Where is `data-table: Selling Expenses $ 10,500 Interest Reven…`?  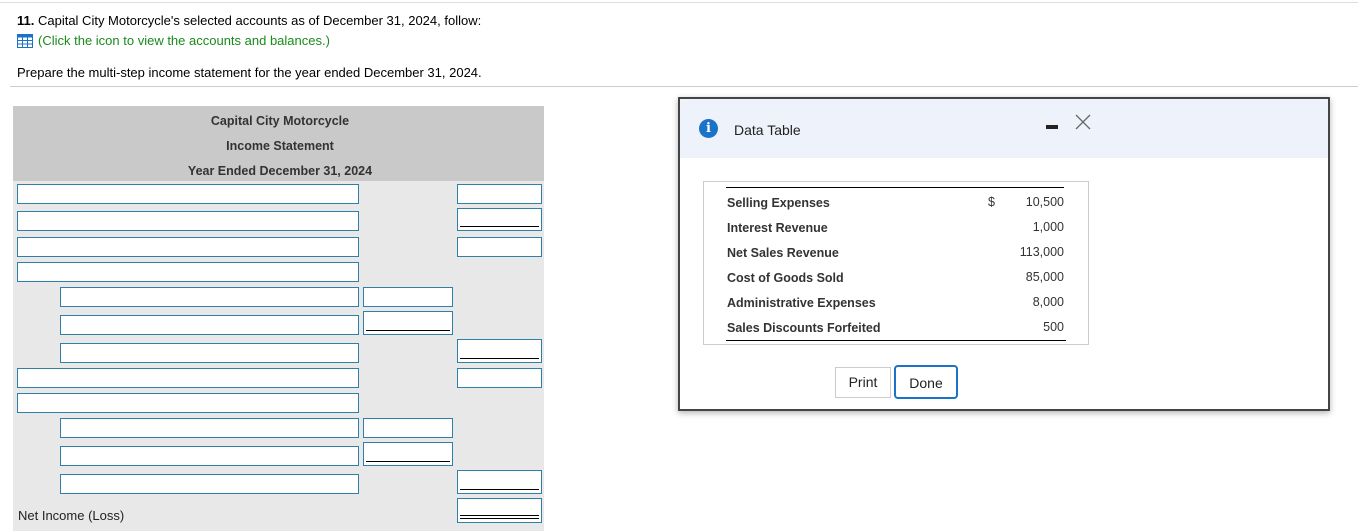
data-table: Selling Expenses $ 10,500 Interest Reven… is located at coordinates (896, 263).